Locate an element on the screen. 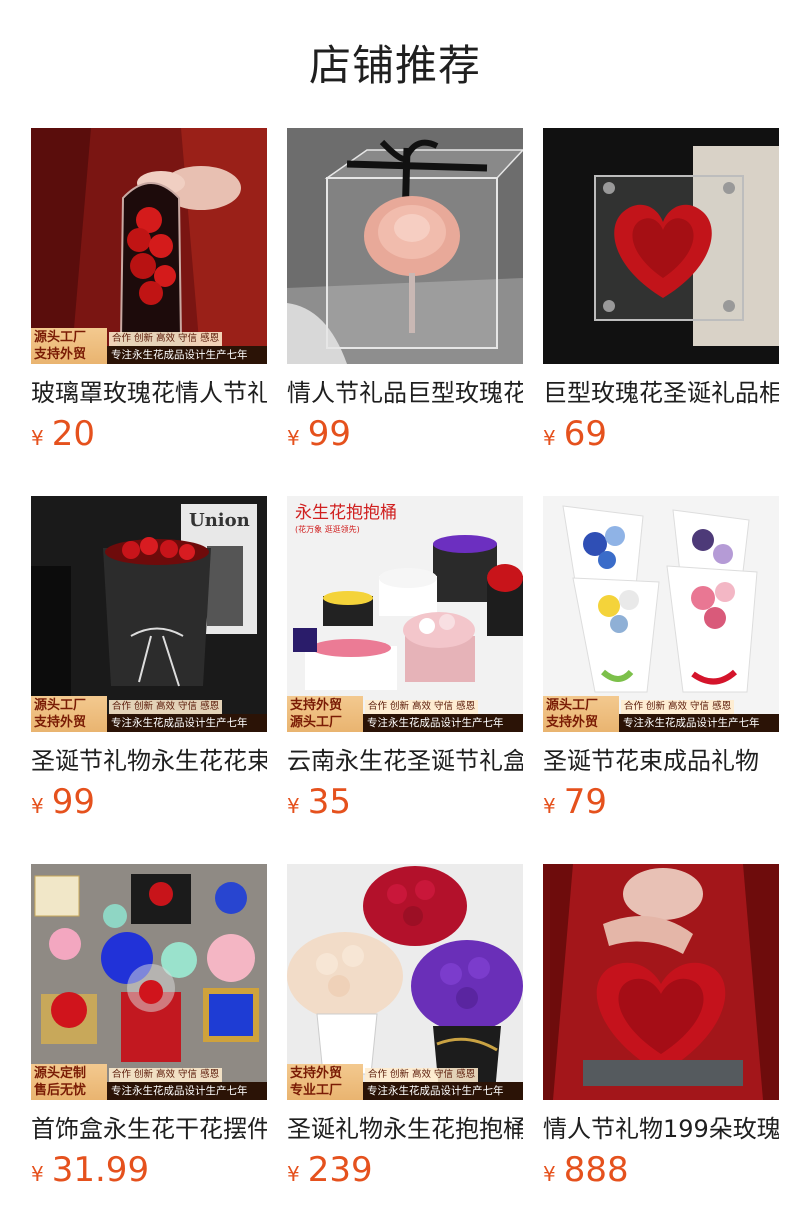  price-amount: 35 is located at coordinates (329, 802).